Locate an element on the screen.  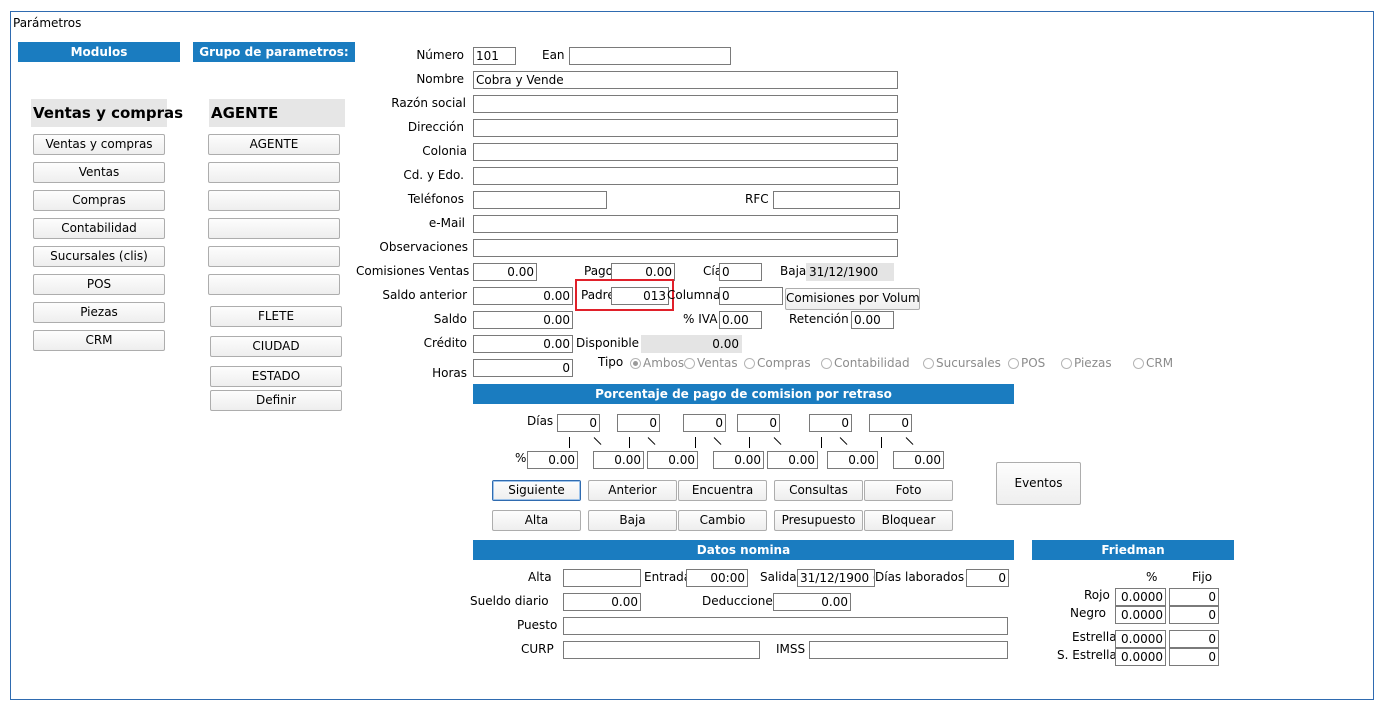
columna-field: 0 is located at coordinates (751, 296).